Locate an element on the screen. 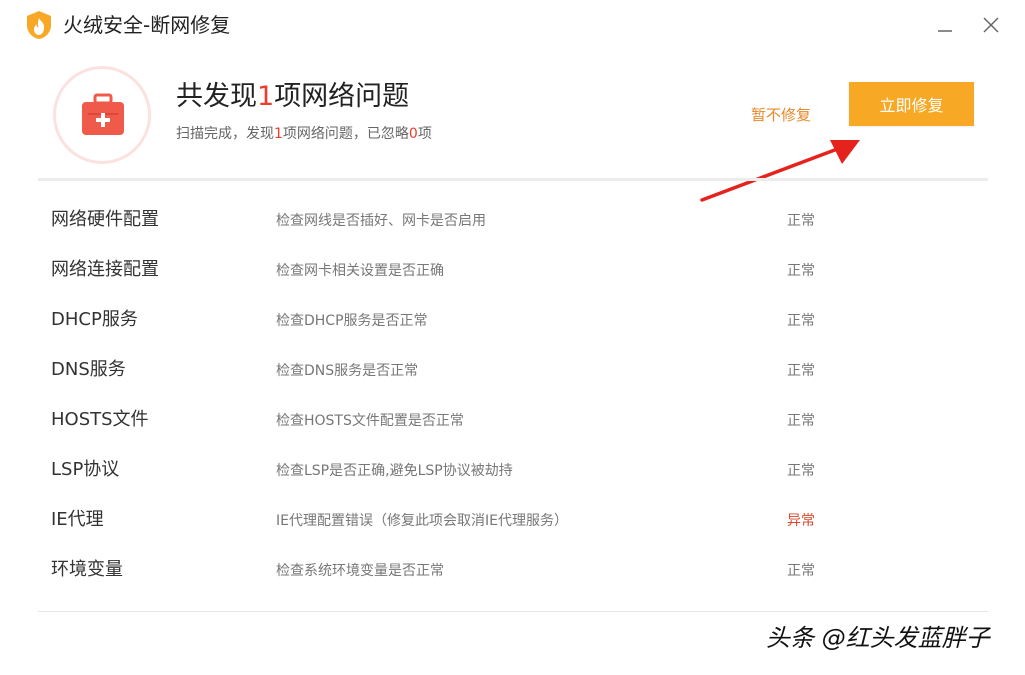 This screenshot has height=675, width=1025. check-description: 检查DHCP服务是否正常 is located at coordinates (352, 321).